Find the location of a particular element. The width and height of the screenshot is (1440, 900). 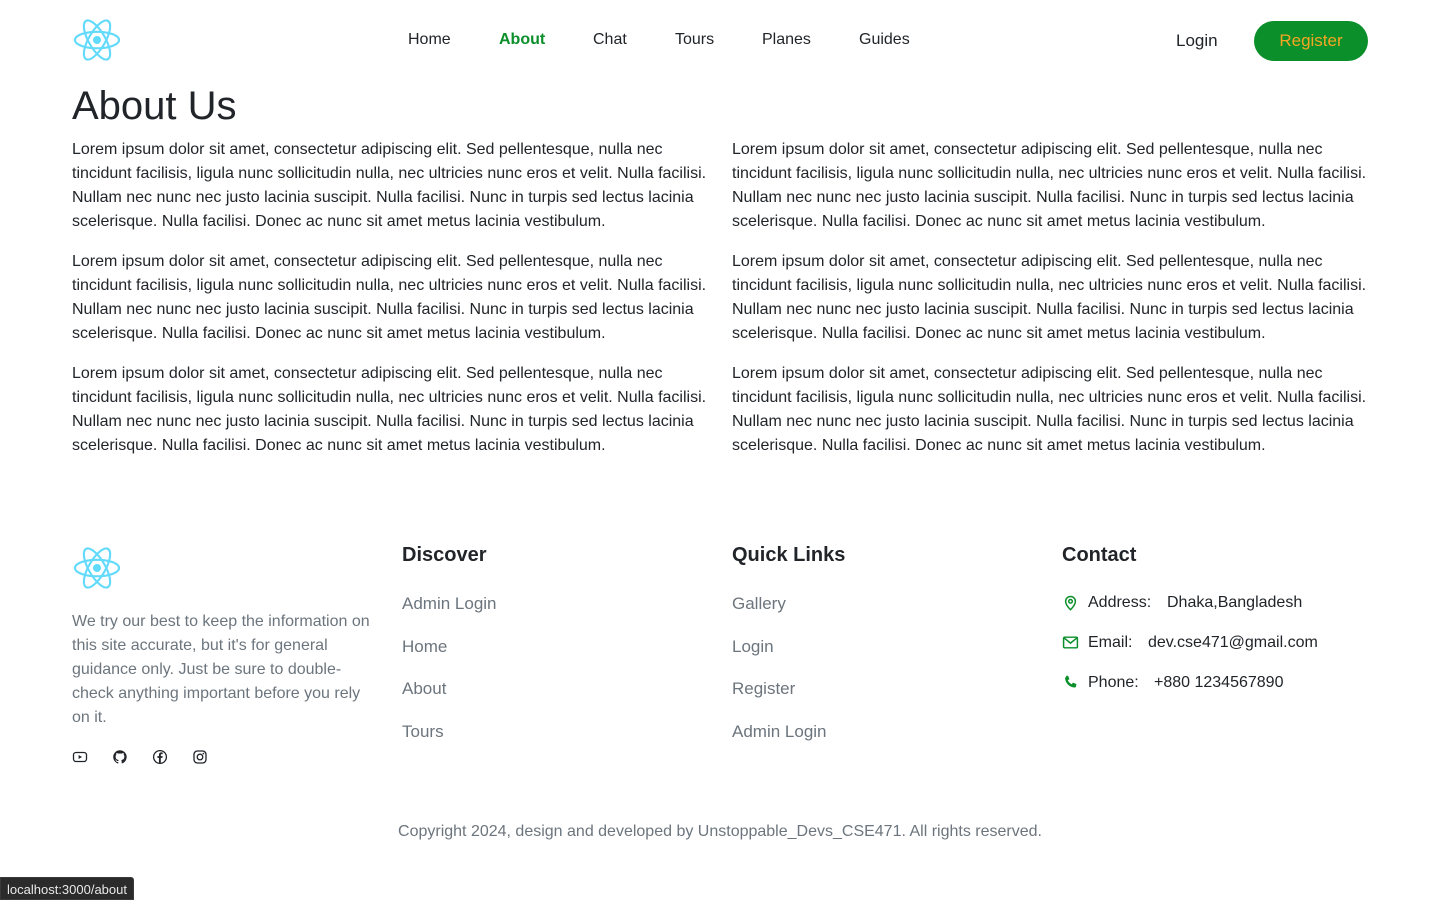

footer-link-home: Home is located at coordinates (449, 647).